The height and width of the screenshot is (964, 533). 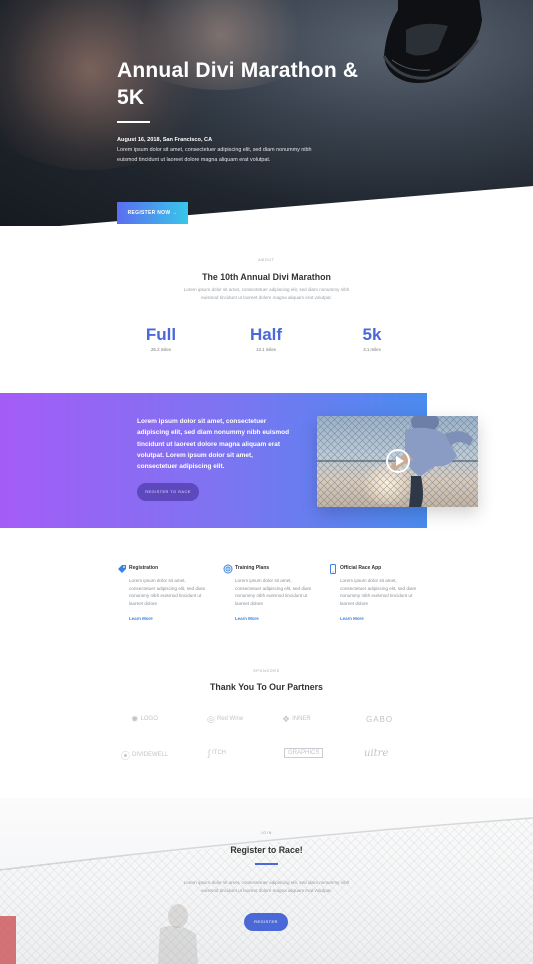 What do you see at coordinates (266, 850) in the screenshot?
I see `register-title: Register to Race!` at bounding box center [266, 850].